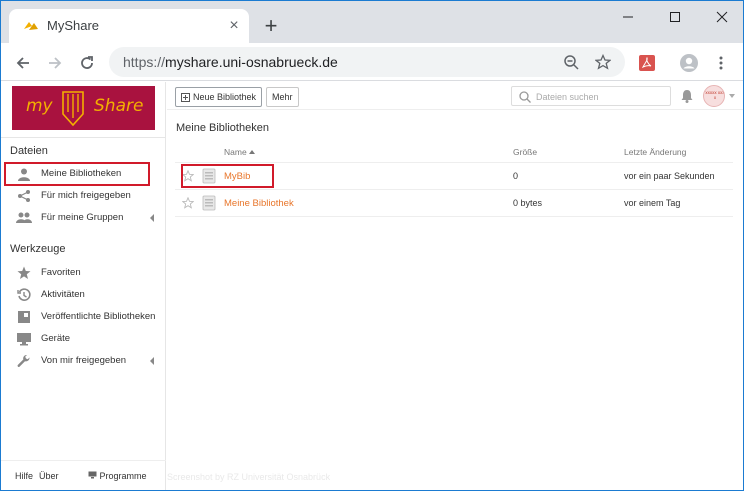  I want to click on reload-icon, so click(87, 62).